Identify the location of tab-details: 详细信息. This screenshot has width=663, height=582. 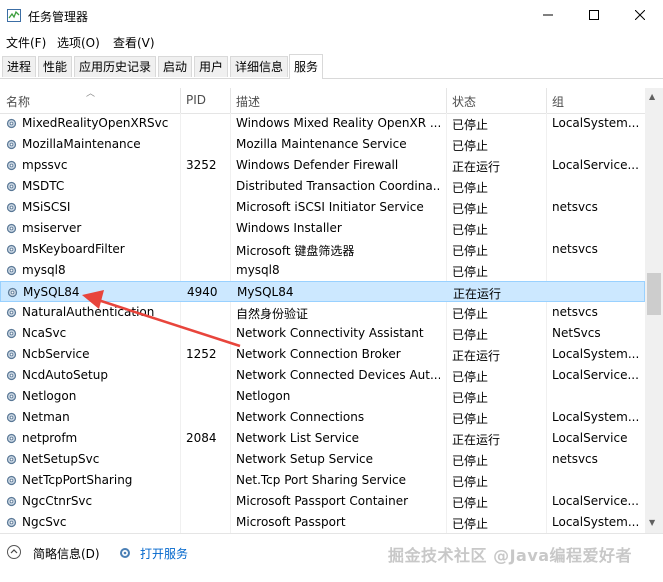
(259, 66).